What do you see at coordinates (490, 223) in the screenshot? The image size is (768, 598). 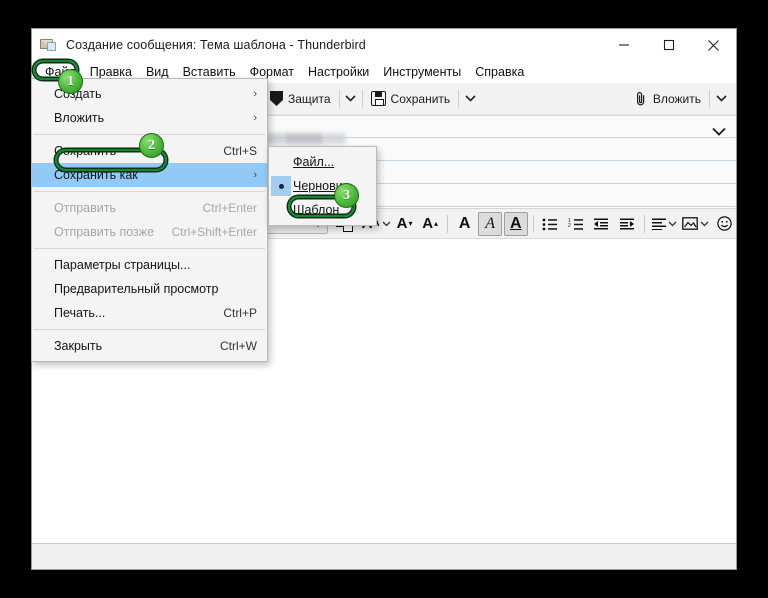 I see `italic-button: A` at bounding box center [490, 223].